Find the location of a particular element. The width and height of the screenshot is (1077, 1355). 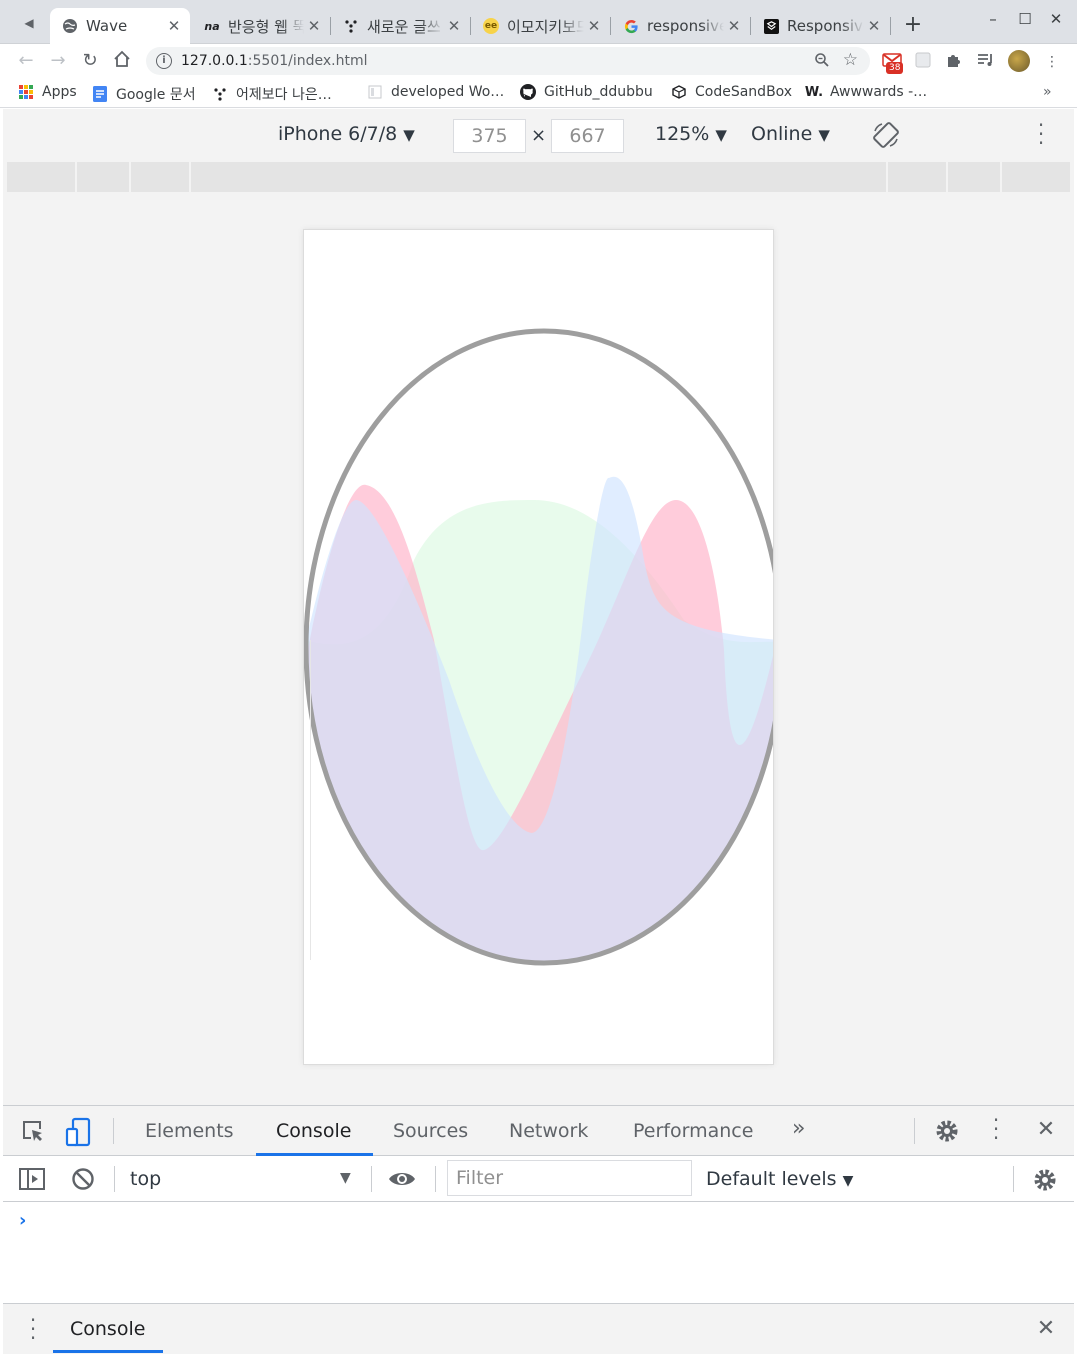

mail-count-badge: 38 is located at coordinates (895, 68).